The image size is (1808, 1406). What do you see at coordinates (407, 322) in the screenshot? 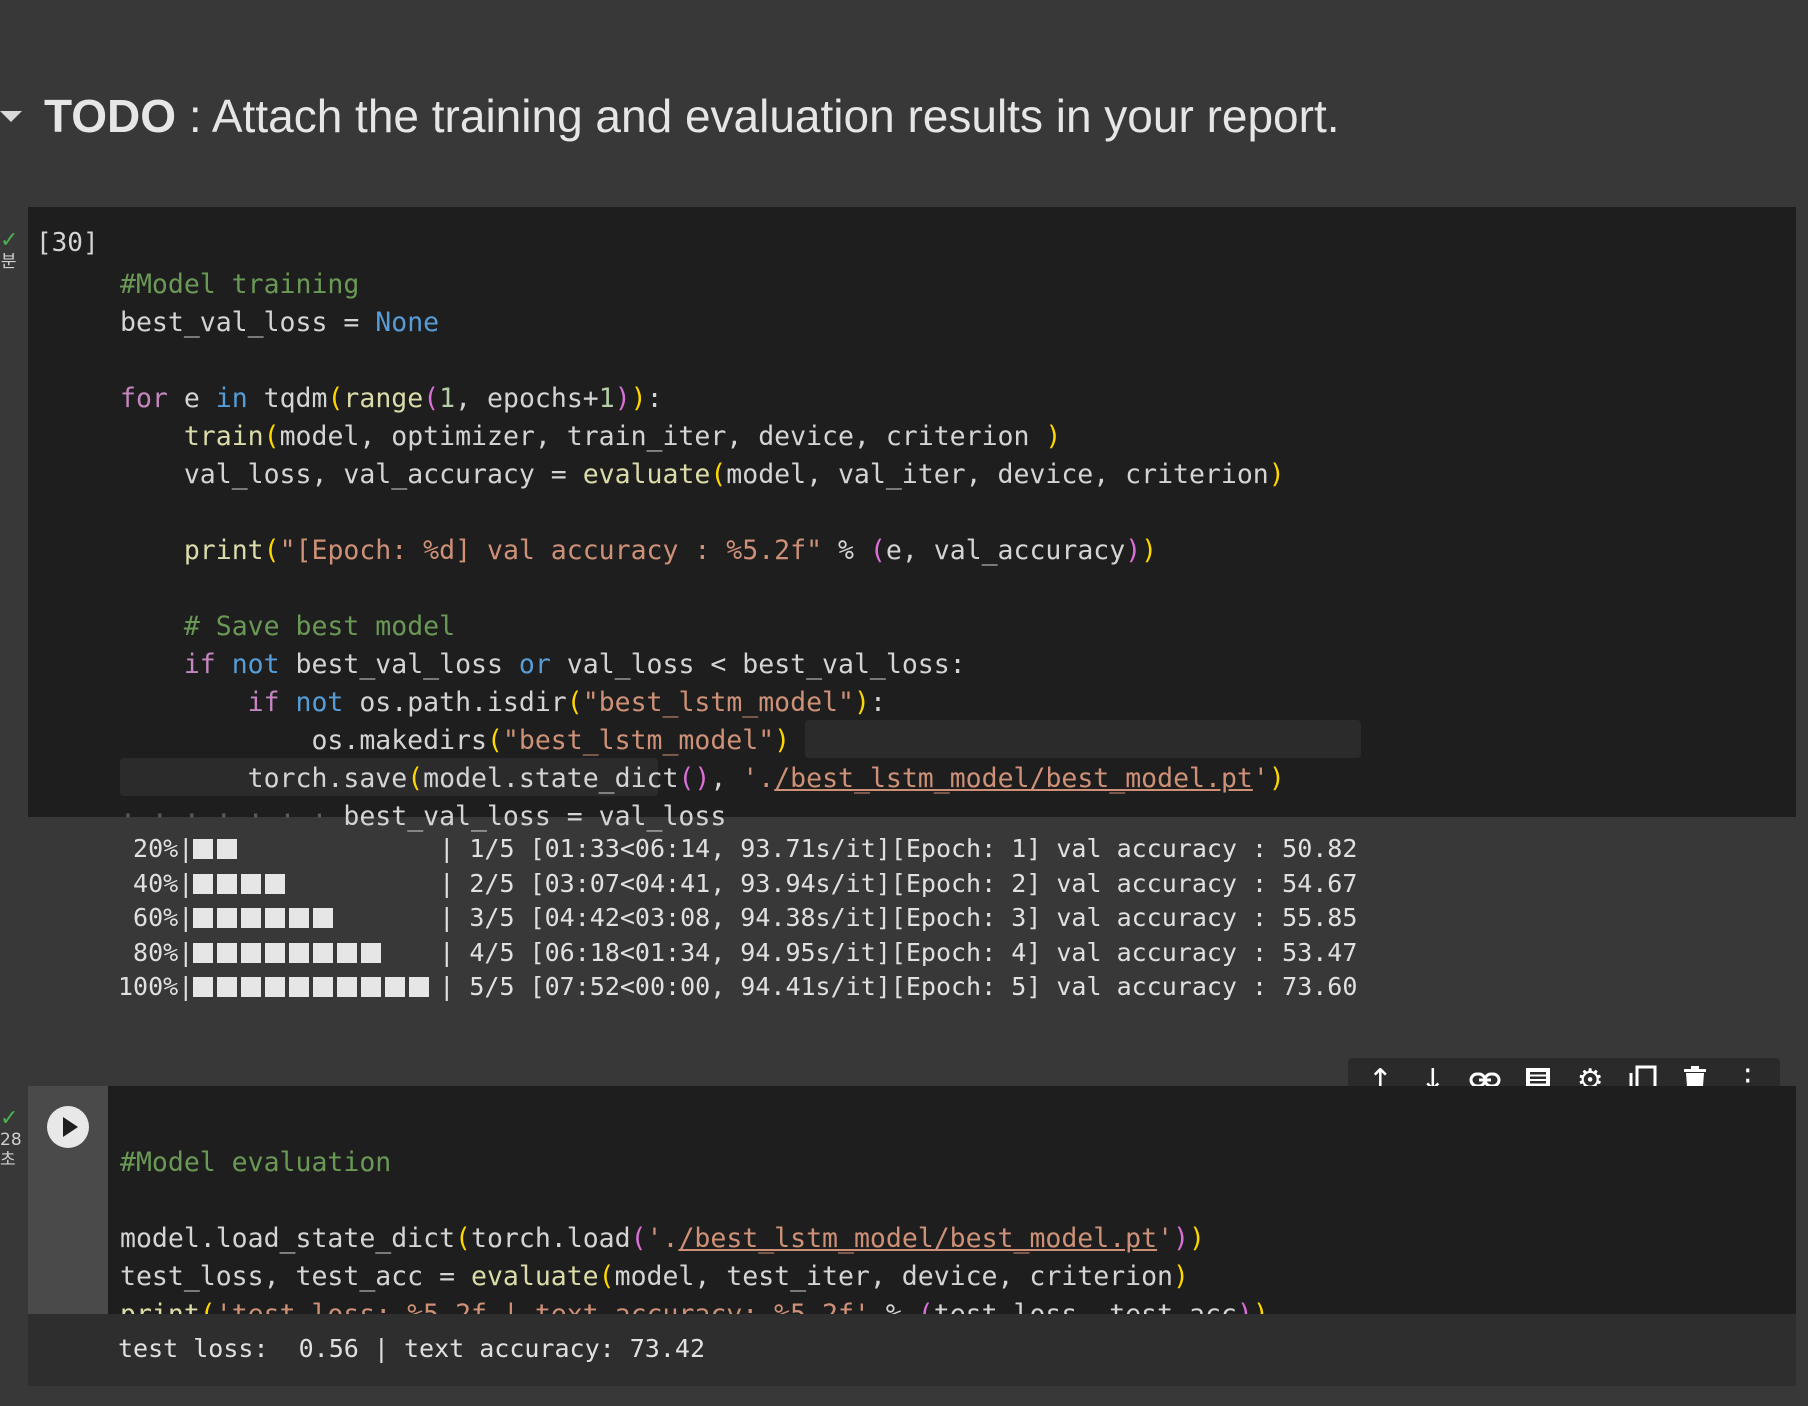
I see `code-keyword: None` at bounding box center [407, 322].